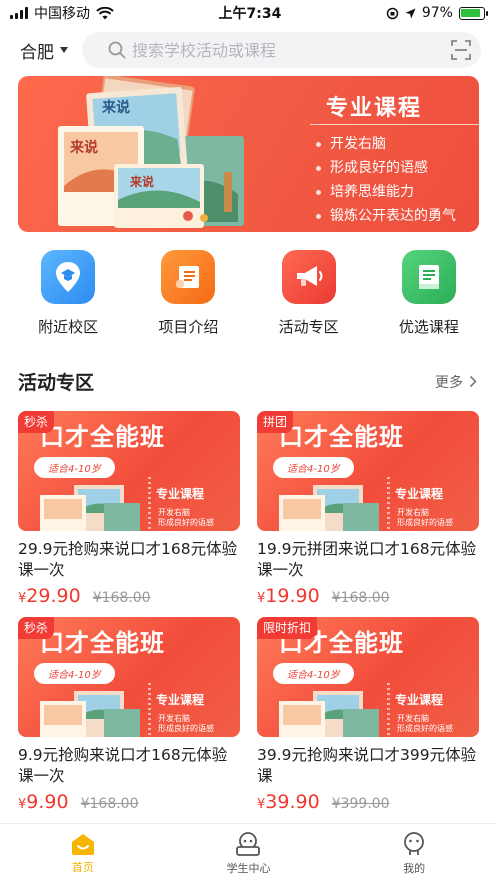 Image resolution: width=497 pixels, height=883 pixels. I want to click on card-price: ¥19.90, so click(288, 596).